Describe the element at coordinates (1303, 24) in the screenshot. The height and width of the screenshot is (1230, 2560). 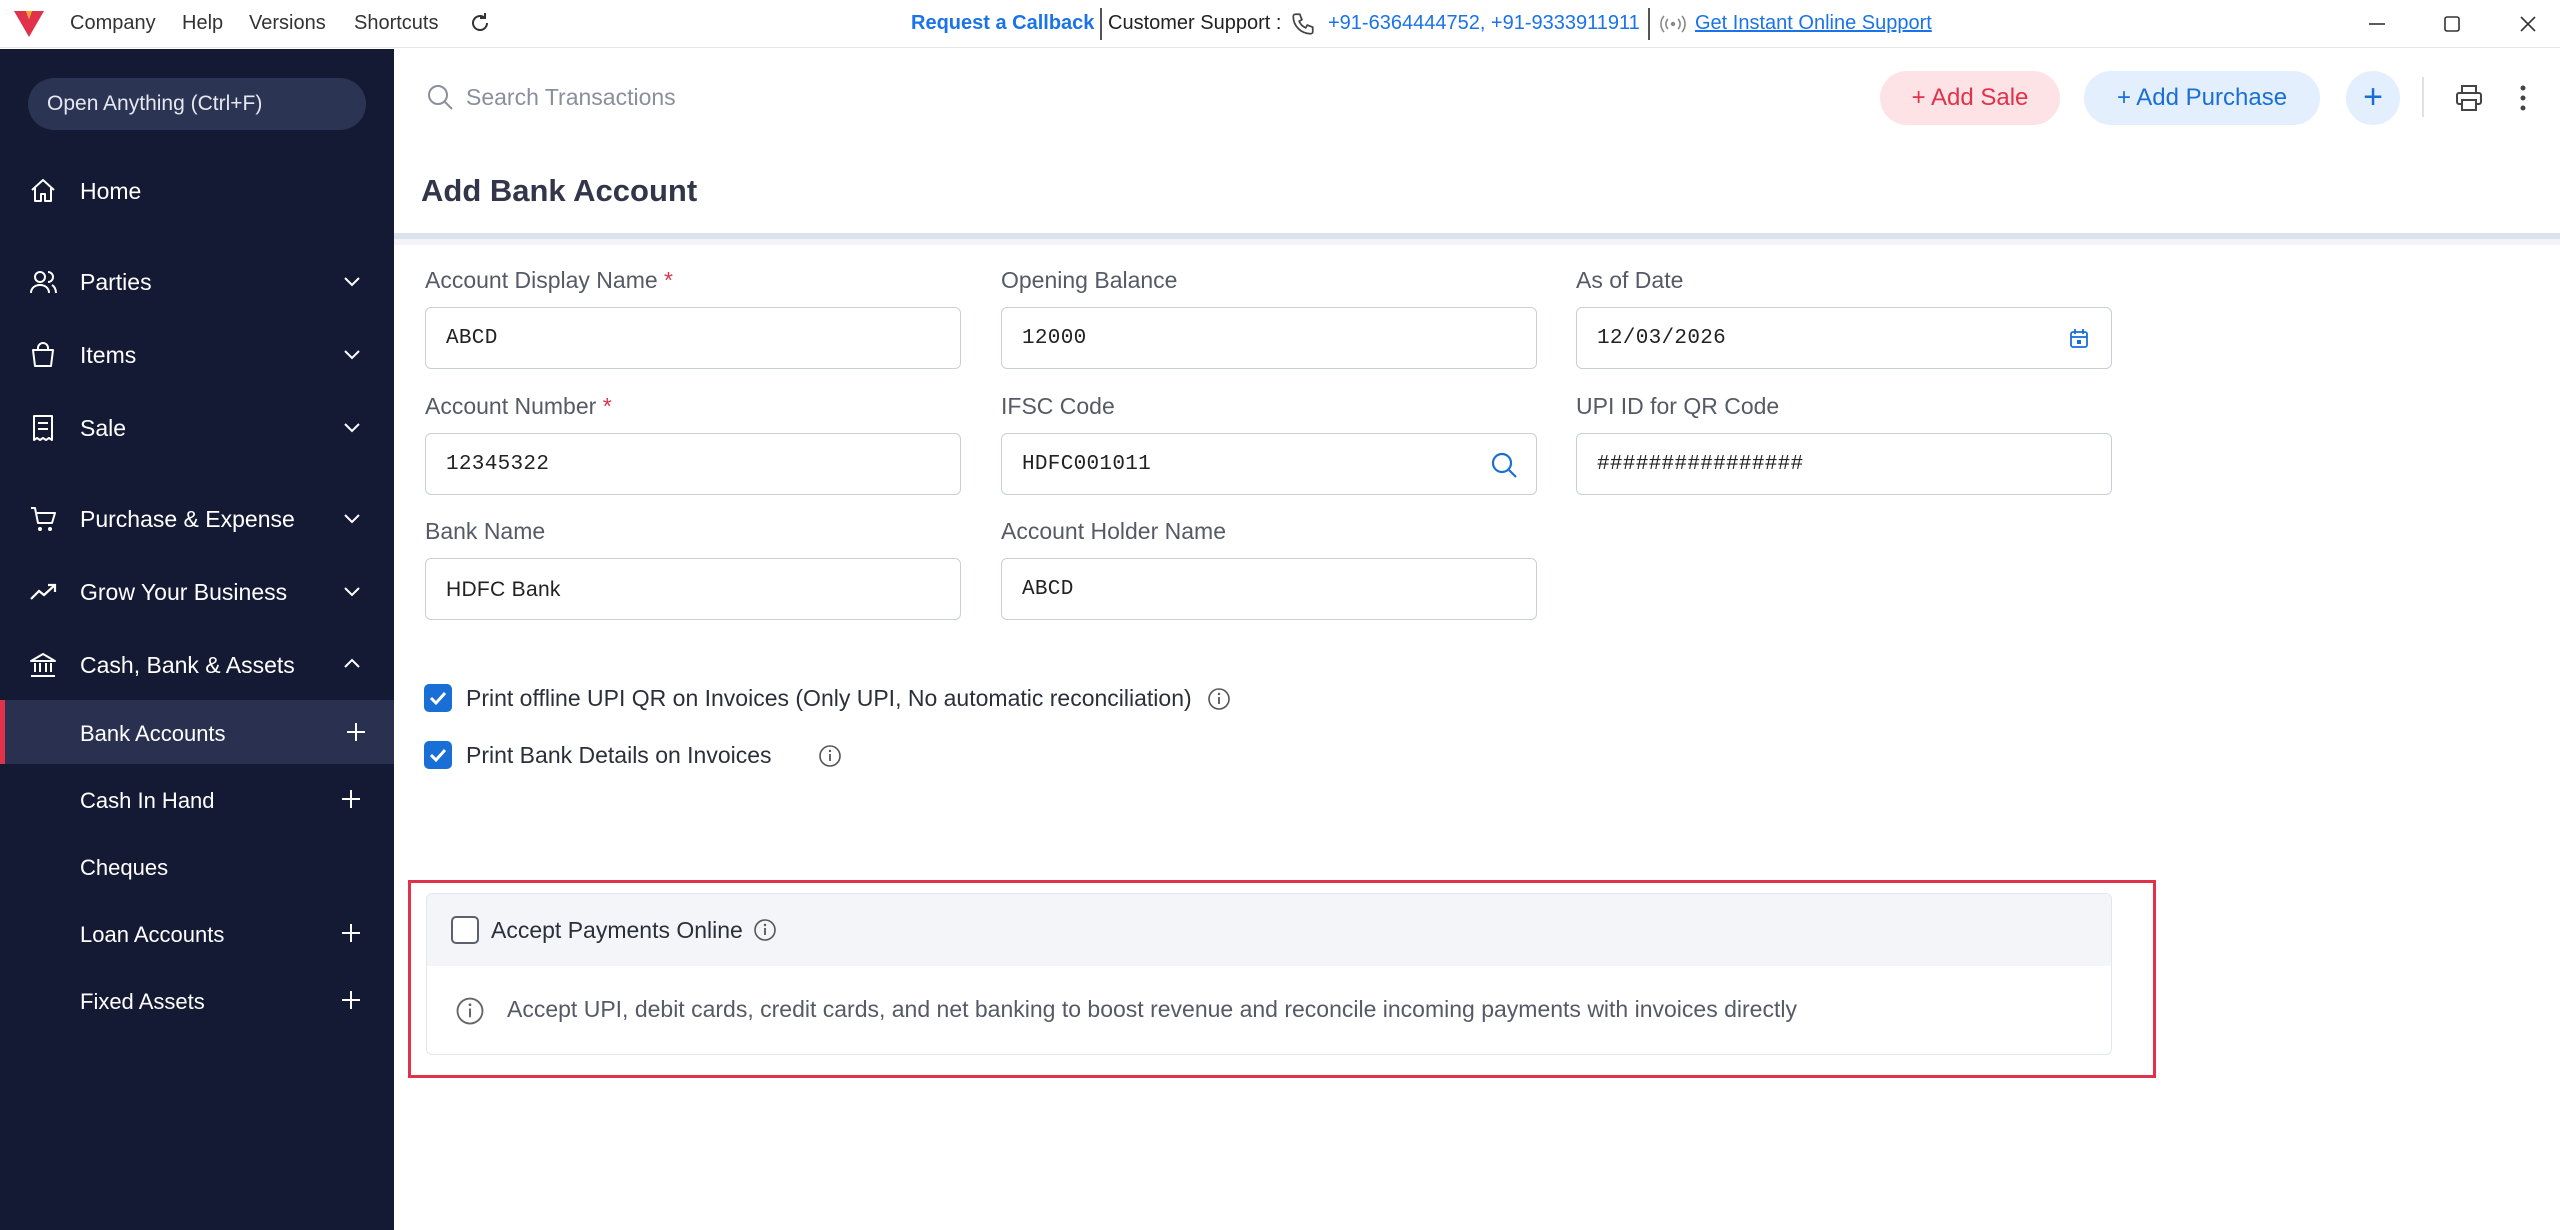
I see `phone-icon` at that location.